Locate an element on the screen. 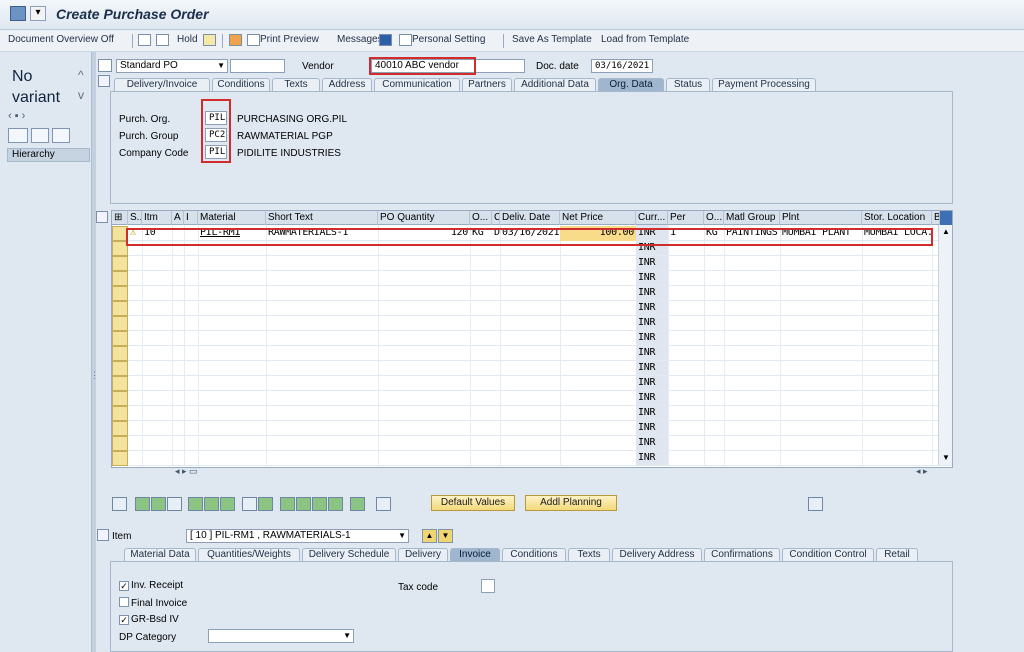 The image size is (1024, 652). document-overview-button: Document Overview Off is located at coordinates (61, 39).